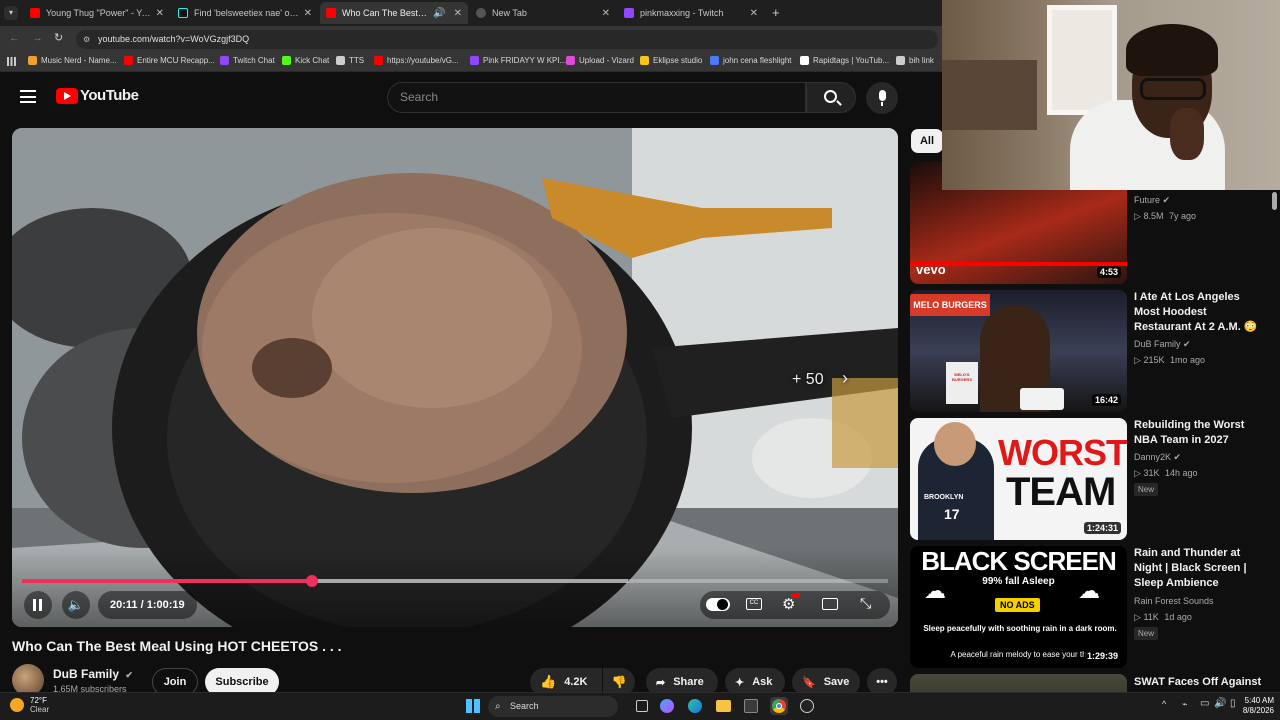  Describe the element at coordinates (498, 706) in the screenshot. I see `search-icon: ⌕` at that location.